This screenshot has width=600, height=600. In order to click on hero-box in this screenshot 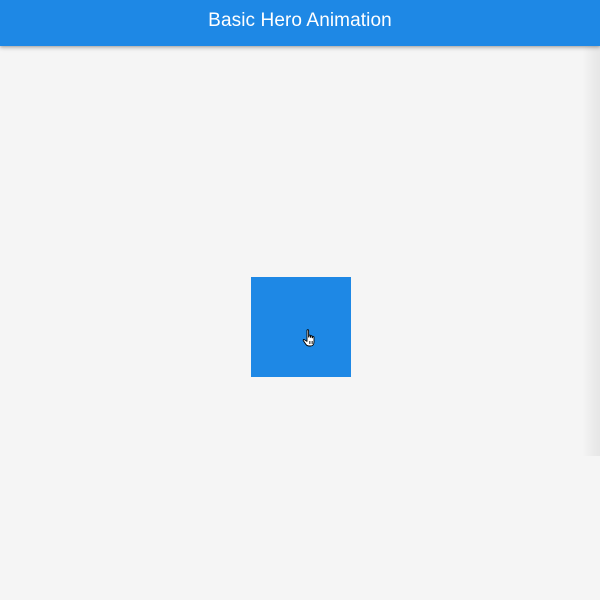, I will do `click(301, 327)`.